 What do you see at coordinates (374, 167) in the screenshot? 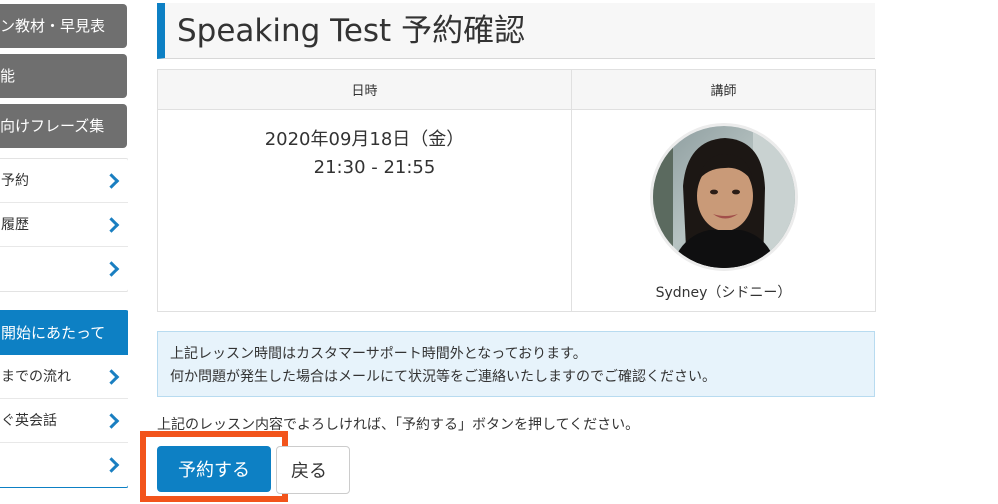
I see `lesson-time: 21:30 - 21:55` at bounding box center [374, 167].